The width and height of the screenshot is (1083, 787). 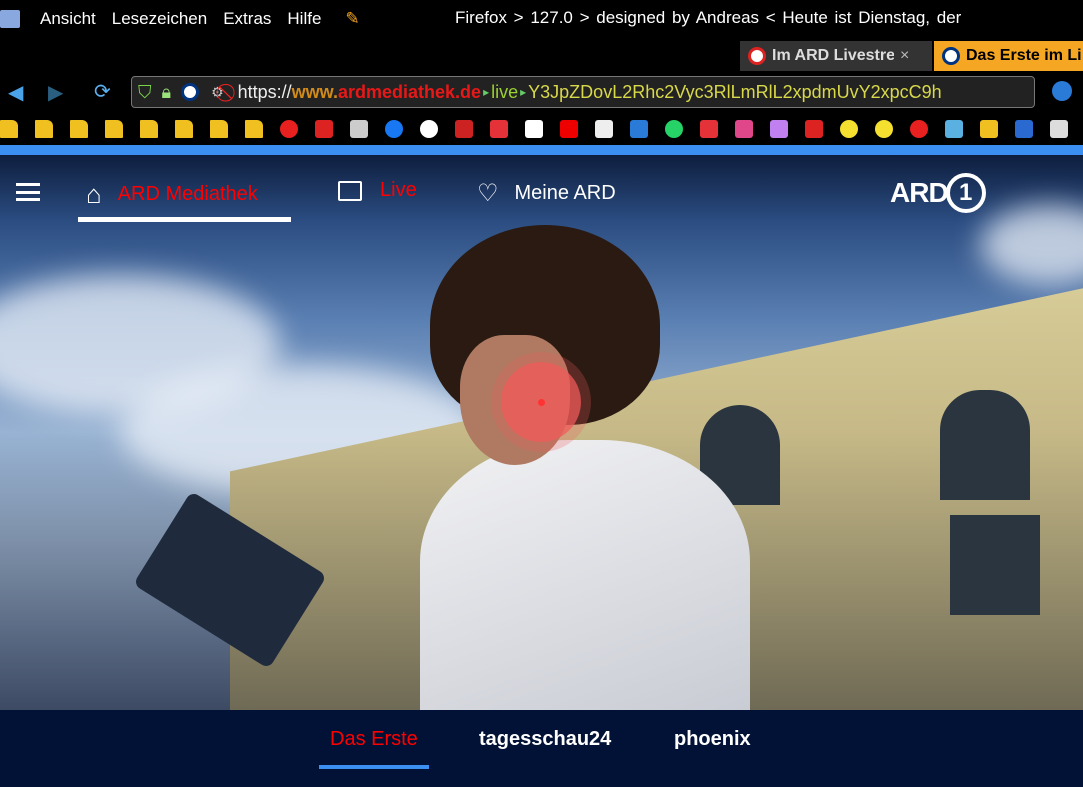 I want to click on channel-tabs: Das Erste tagesschau24 phoenix, so click(x=541, y=748).